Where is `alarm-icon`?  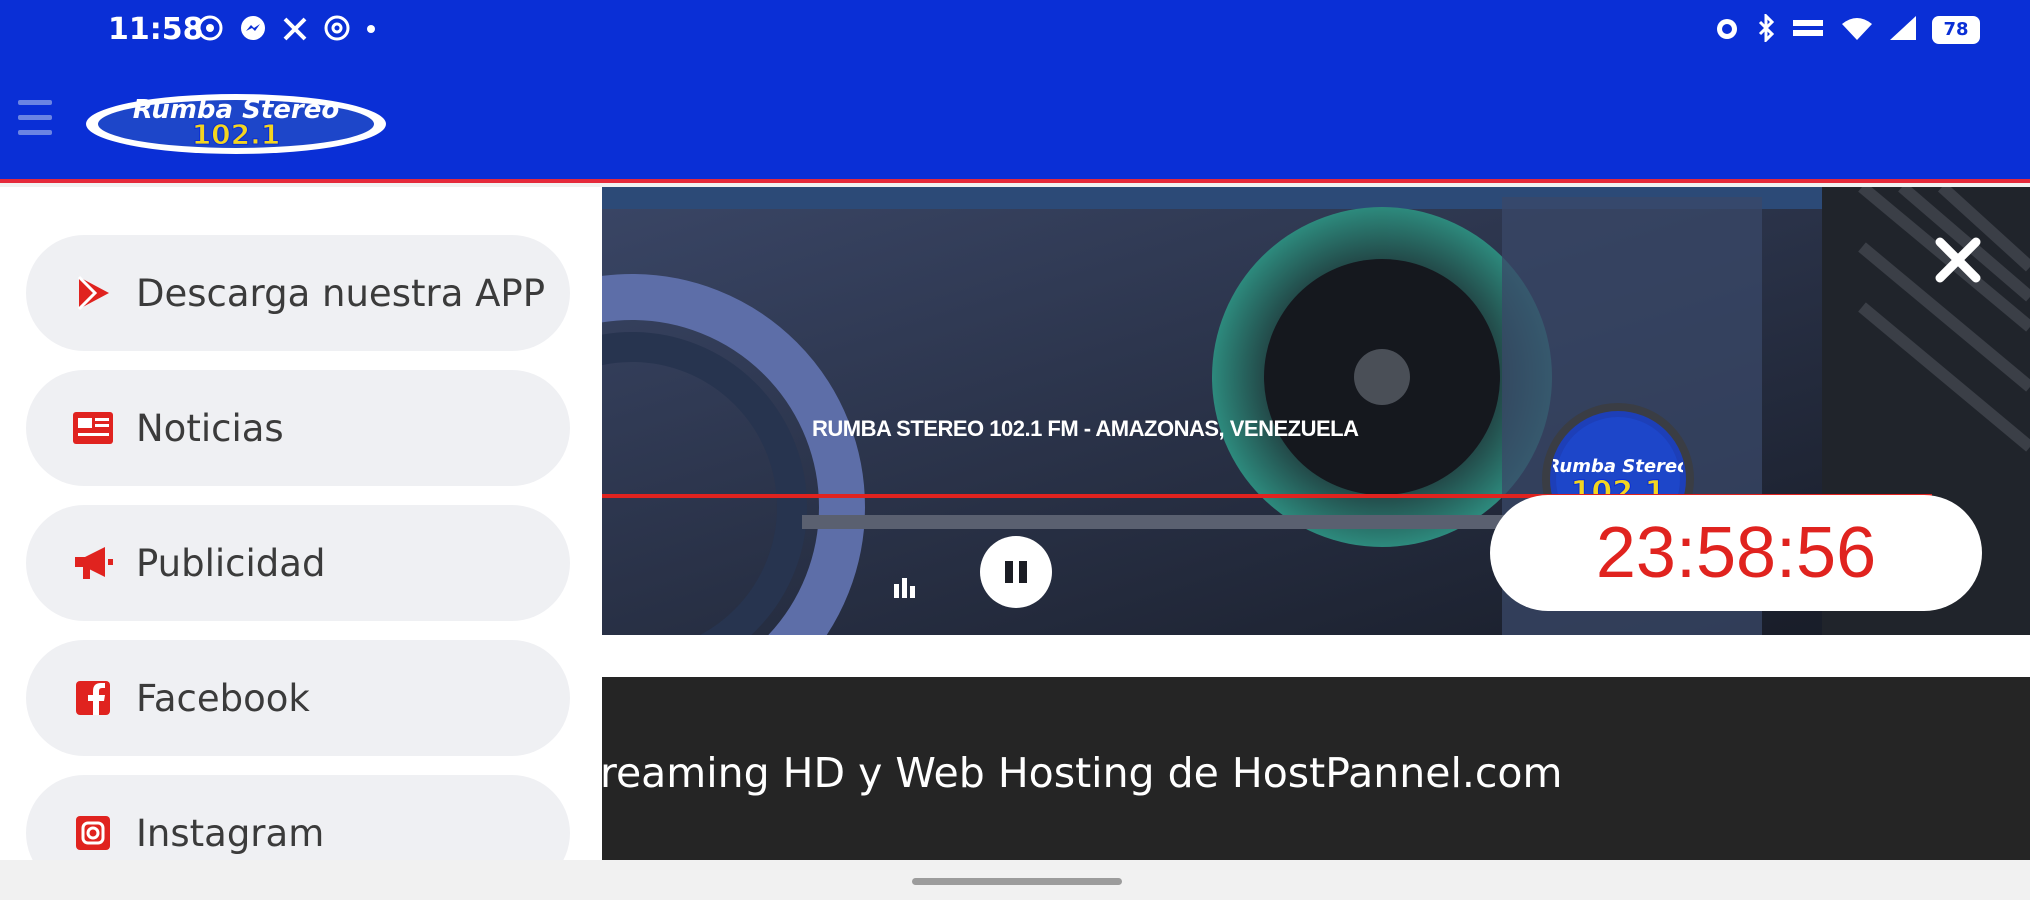 alarm-icon is located at coordinates (1726, 29).